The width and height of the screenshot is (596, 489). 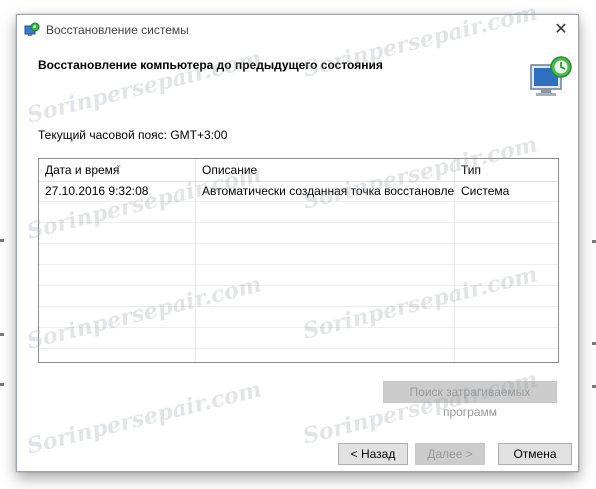 What do you see at coordinates (506, 170) in the screenshot?
I see `column-header-type: Тип` at bounding box center [506, 170].